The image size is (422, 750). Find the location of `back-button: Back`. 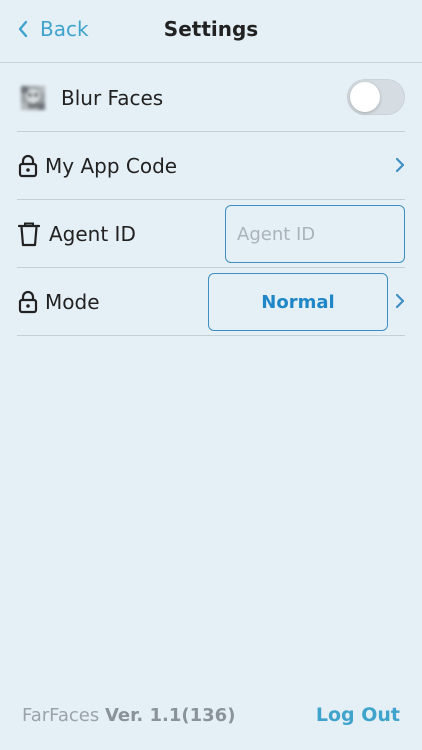

back-button: Back is located at coordinates (53, 29).